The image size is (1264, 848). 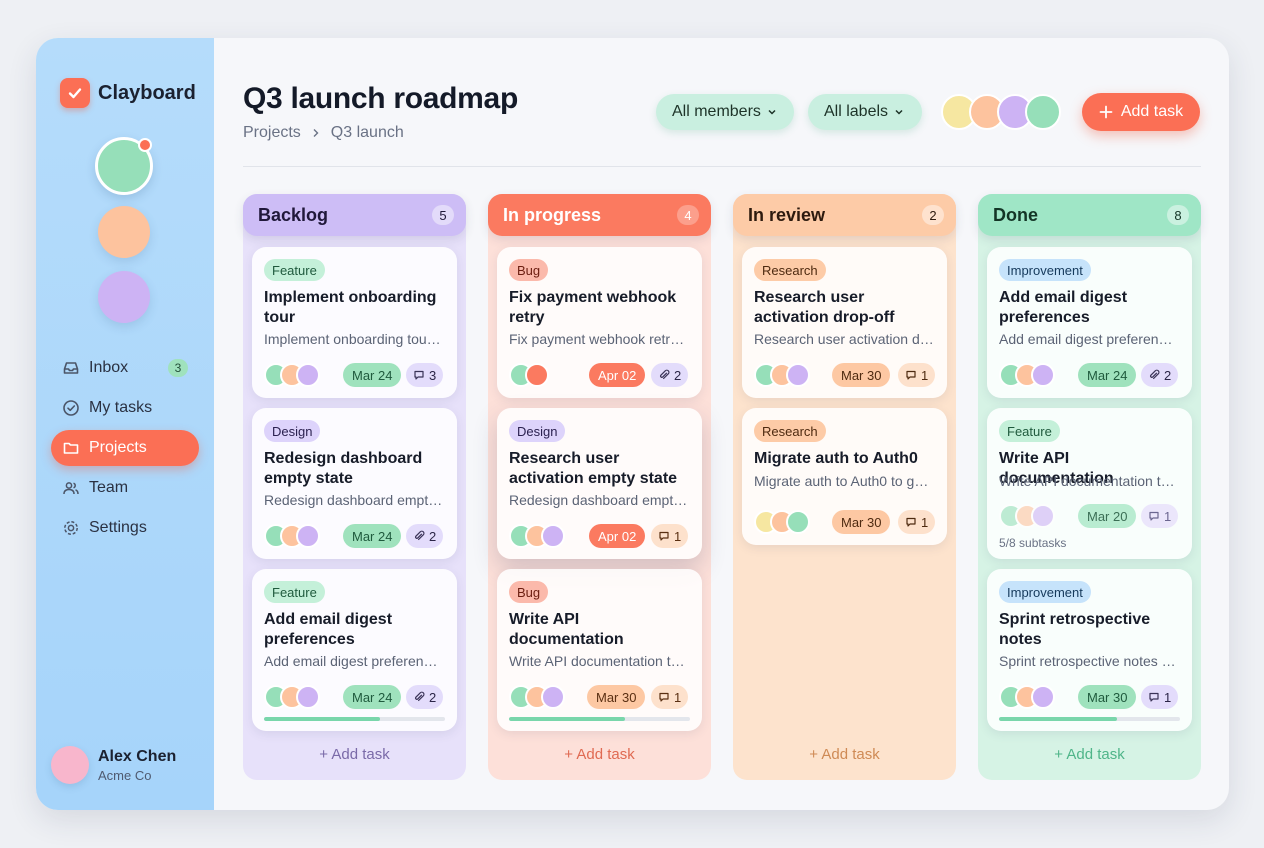 What do you see at coordinates (856, 111) in the screenshot?
I see `filter-label: All labels` at bounding box center [856, 111].